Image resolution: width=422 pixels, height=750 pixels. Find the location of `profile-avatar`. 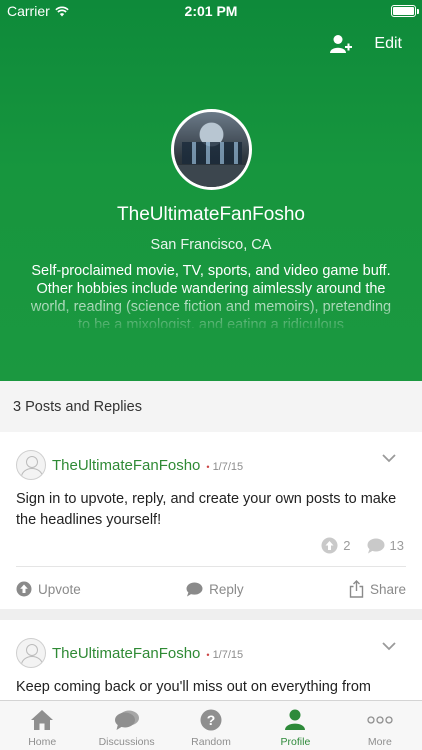

profile-avatar is located at coordinates (211, 149).